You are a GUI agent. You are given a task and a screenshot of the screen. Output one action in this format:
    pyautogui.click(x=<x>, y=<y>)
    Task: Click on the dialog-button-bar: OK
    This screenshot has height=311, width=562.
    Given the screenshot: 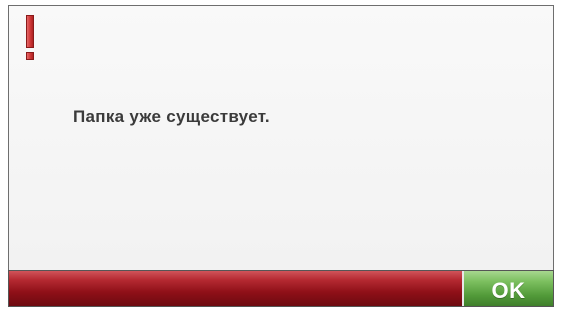 What is the action you would take?
    pyautogui.click(x=281, y=288)
    